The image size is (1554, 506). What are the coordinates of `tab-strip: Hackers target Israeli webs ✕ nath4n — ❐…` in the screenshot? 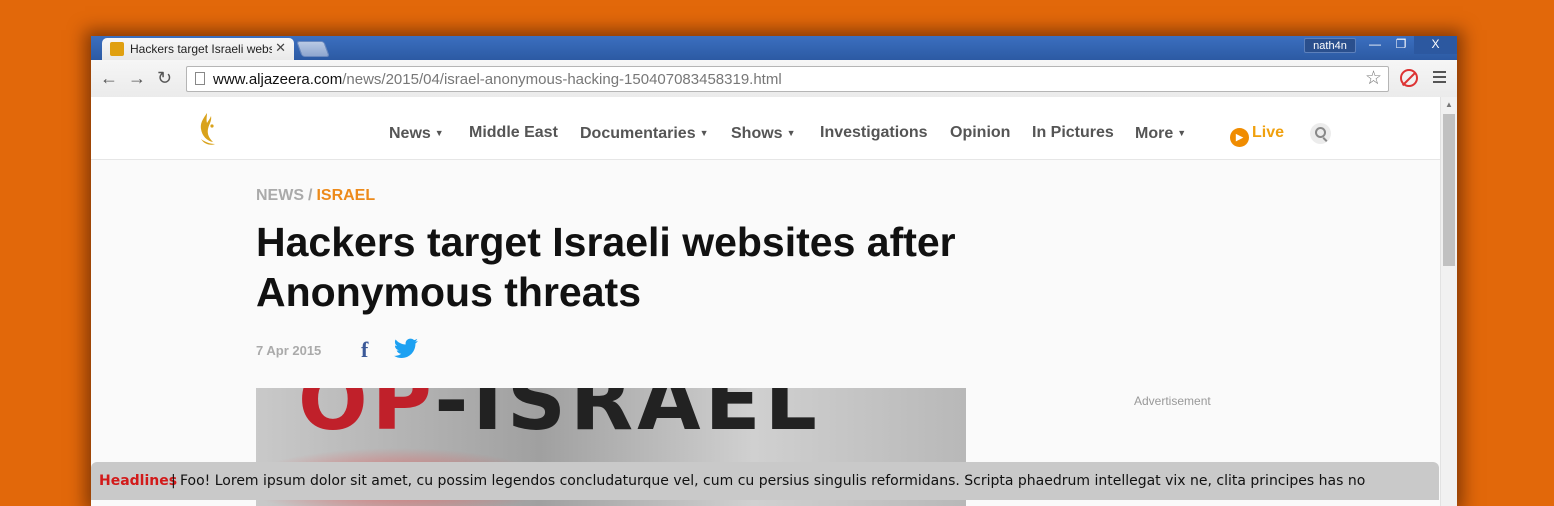 It's located at (774, 48).